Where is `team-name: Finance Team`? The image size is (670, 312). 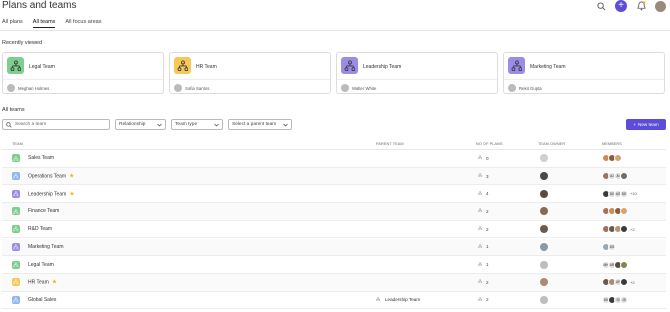 team-name: Finance Team is located at coordinates (43, 211).